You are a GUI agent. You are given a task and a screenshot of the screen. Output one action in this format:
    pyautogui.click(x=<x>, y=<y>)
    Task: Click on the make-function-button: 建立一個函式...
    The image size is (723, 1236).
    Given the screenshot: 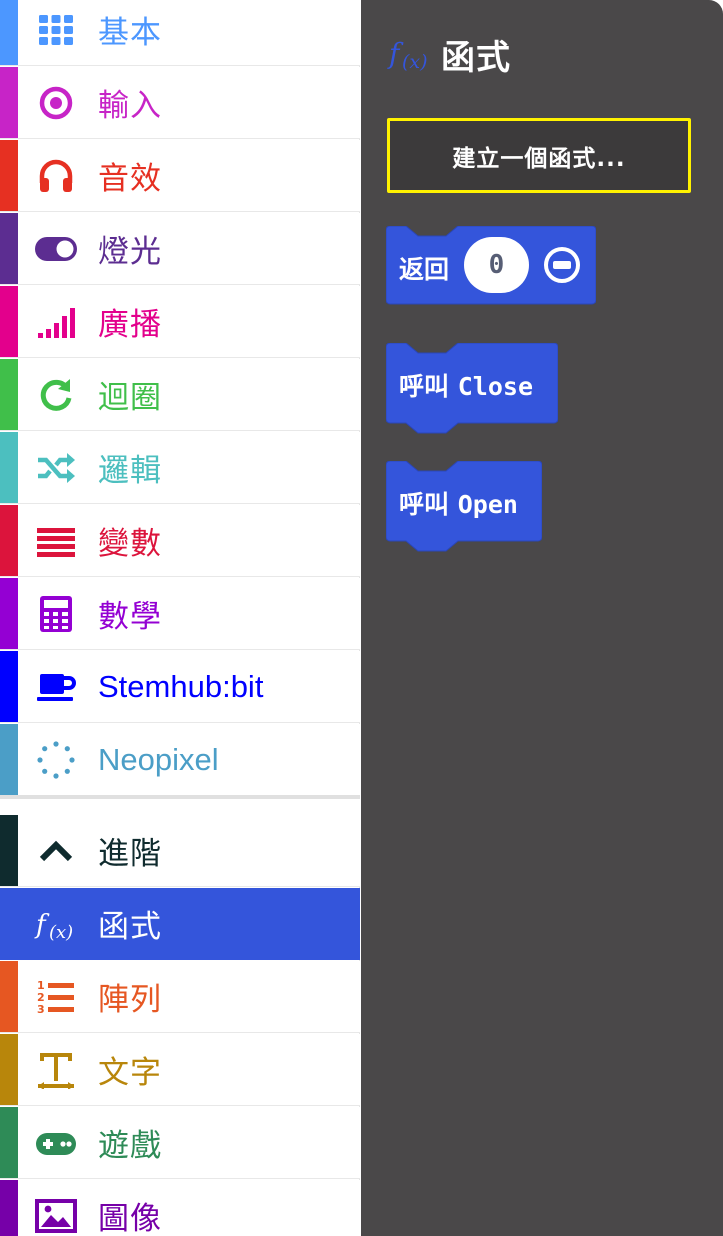 What is the action you would take?
    pyautogui.click(x=539, y=155)
    